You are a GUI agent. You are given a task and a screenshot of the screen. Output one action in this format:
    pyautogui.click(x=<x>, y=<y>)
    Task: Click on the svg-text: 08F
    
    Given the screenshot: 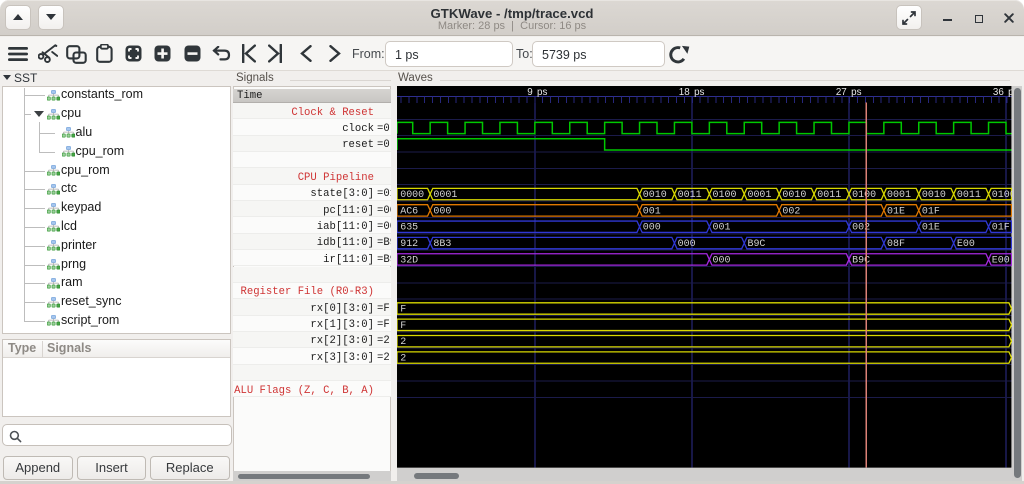 What is the action you would take?
    pyautogui.click(x=896, y=243)
    